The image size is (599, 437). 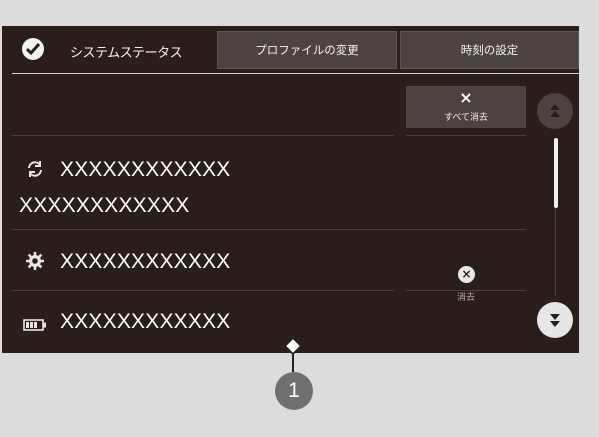 What do you see at coordinates (35, 263) in the screenshot?
I see `gear-icon` at bounding box center [35, 263].